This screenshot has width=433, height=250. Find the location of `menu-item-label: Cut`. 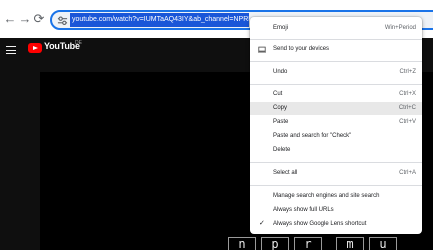

menu-item-label: Cut is located at coordinates (278, 94).